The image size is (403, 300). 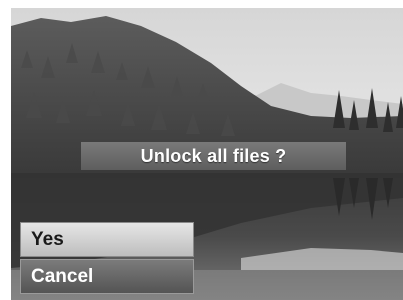 I want to click on cancel-button: Cancel, so click(x=107, y=276).